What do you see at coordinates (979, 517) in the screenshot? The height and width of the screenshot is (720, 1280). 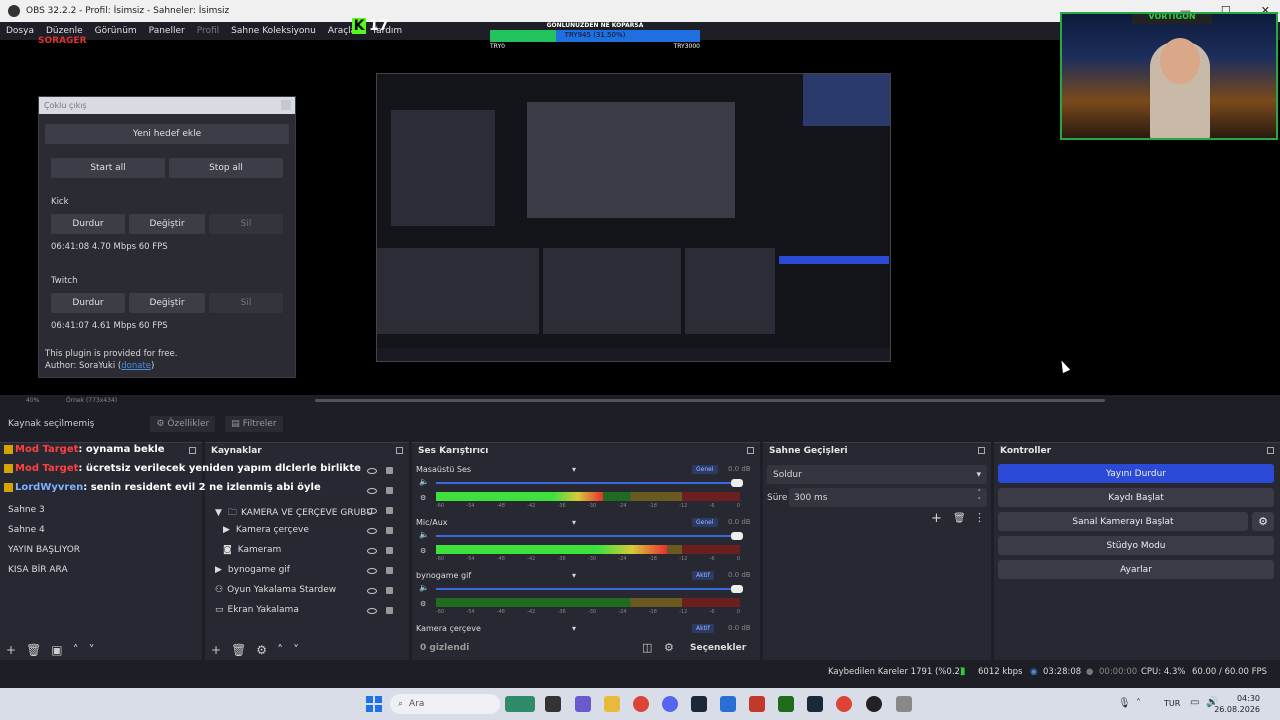 I see `more-icon: ⋮` at bounding box center [979, 517].